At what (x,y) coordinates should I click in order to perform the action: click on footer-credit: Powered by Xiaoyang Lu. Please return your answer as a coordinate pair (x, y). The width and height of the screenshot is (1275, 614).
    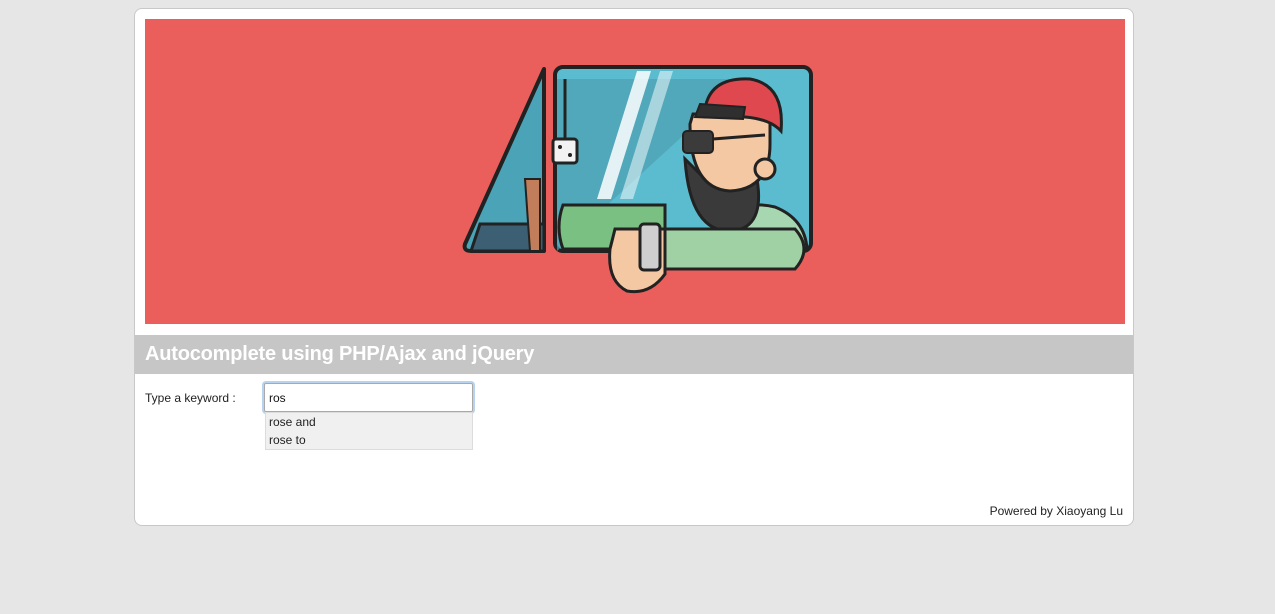
    Looking at the image, I should click on (1056, 511).